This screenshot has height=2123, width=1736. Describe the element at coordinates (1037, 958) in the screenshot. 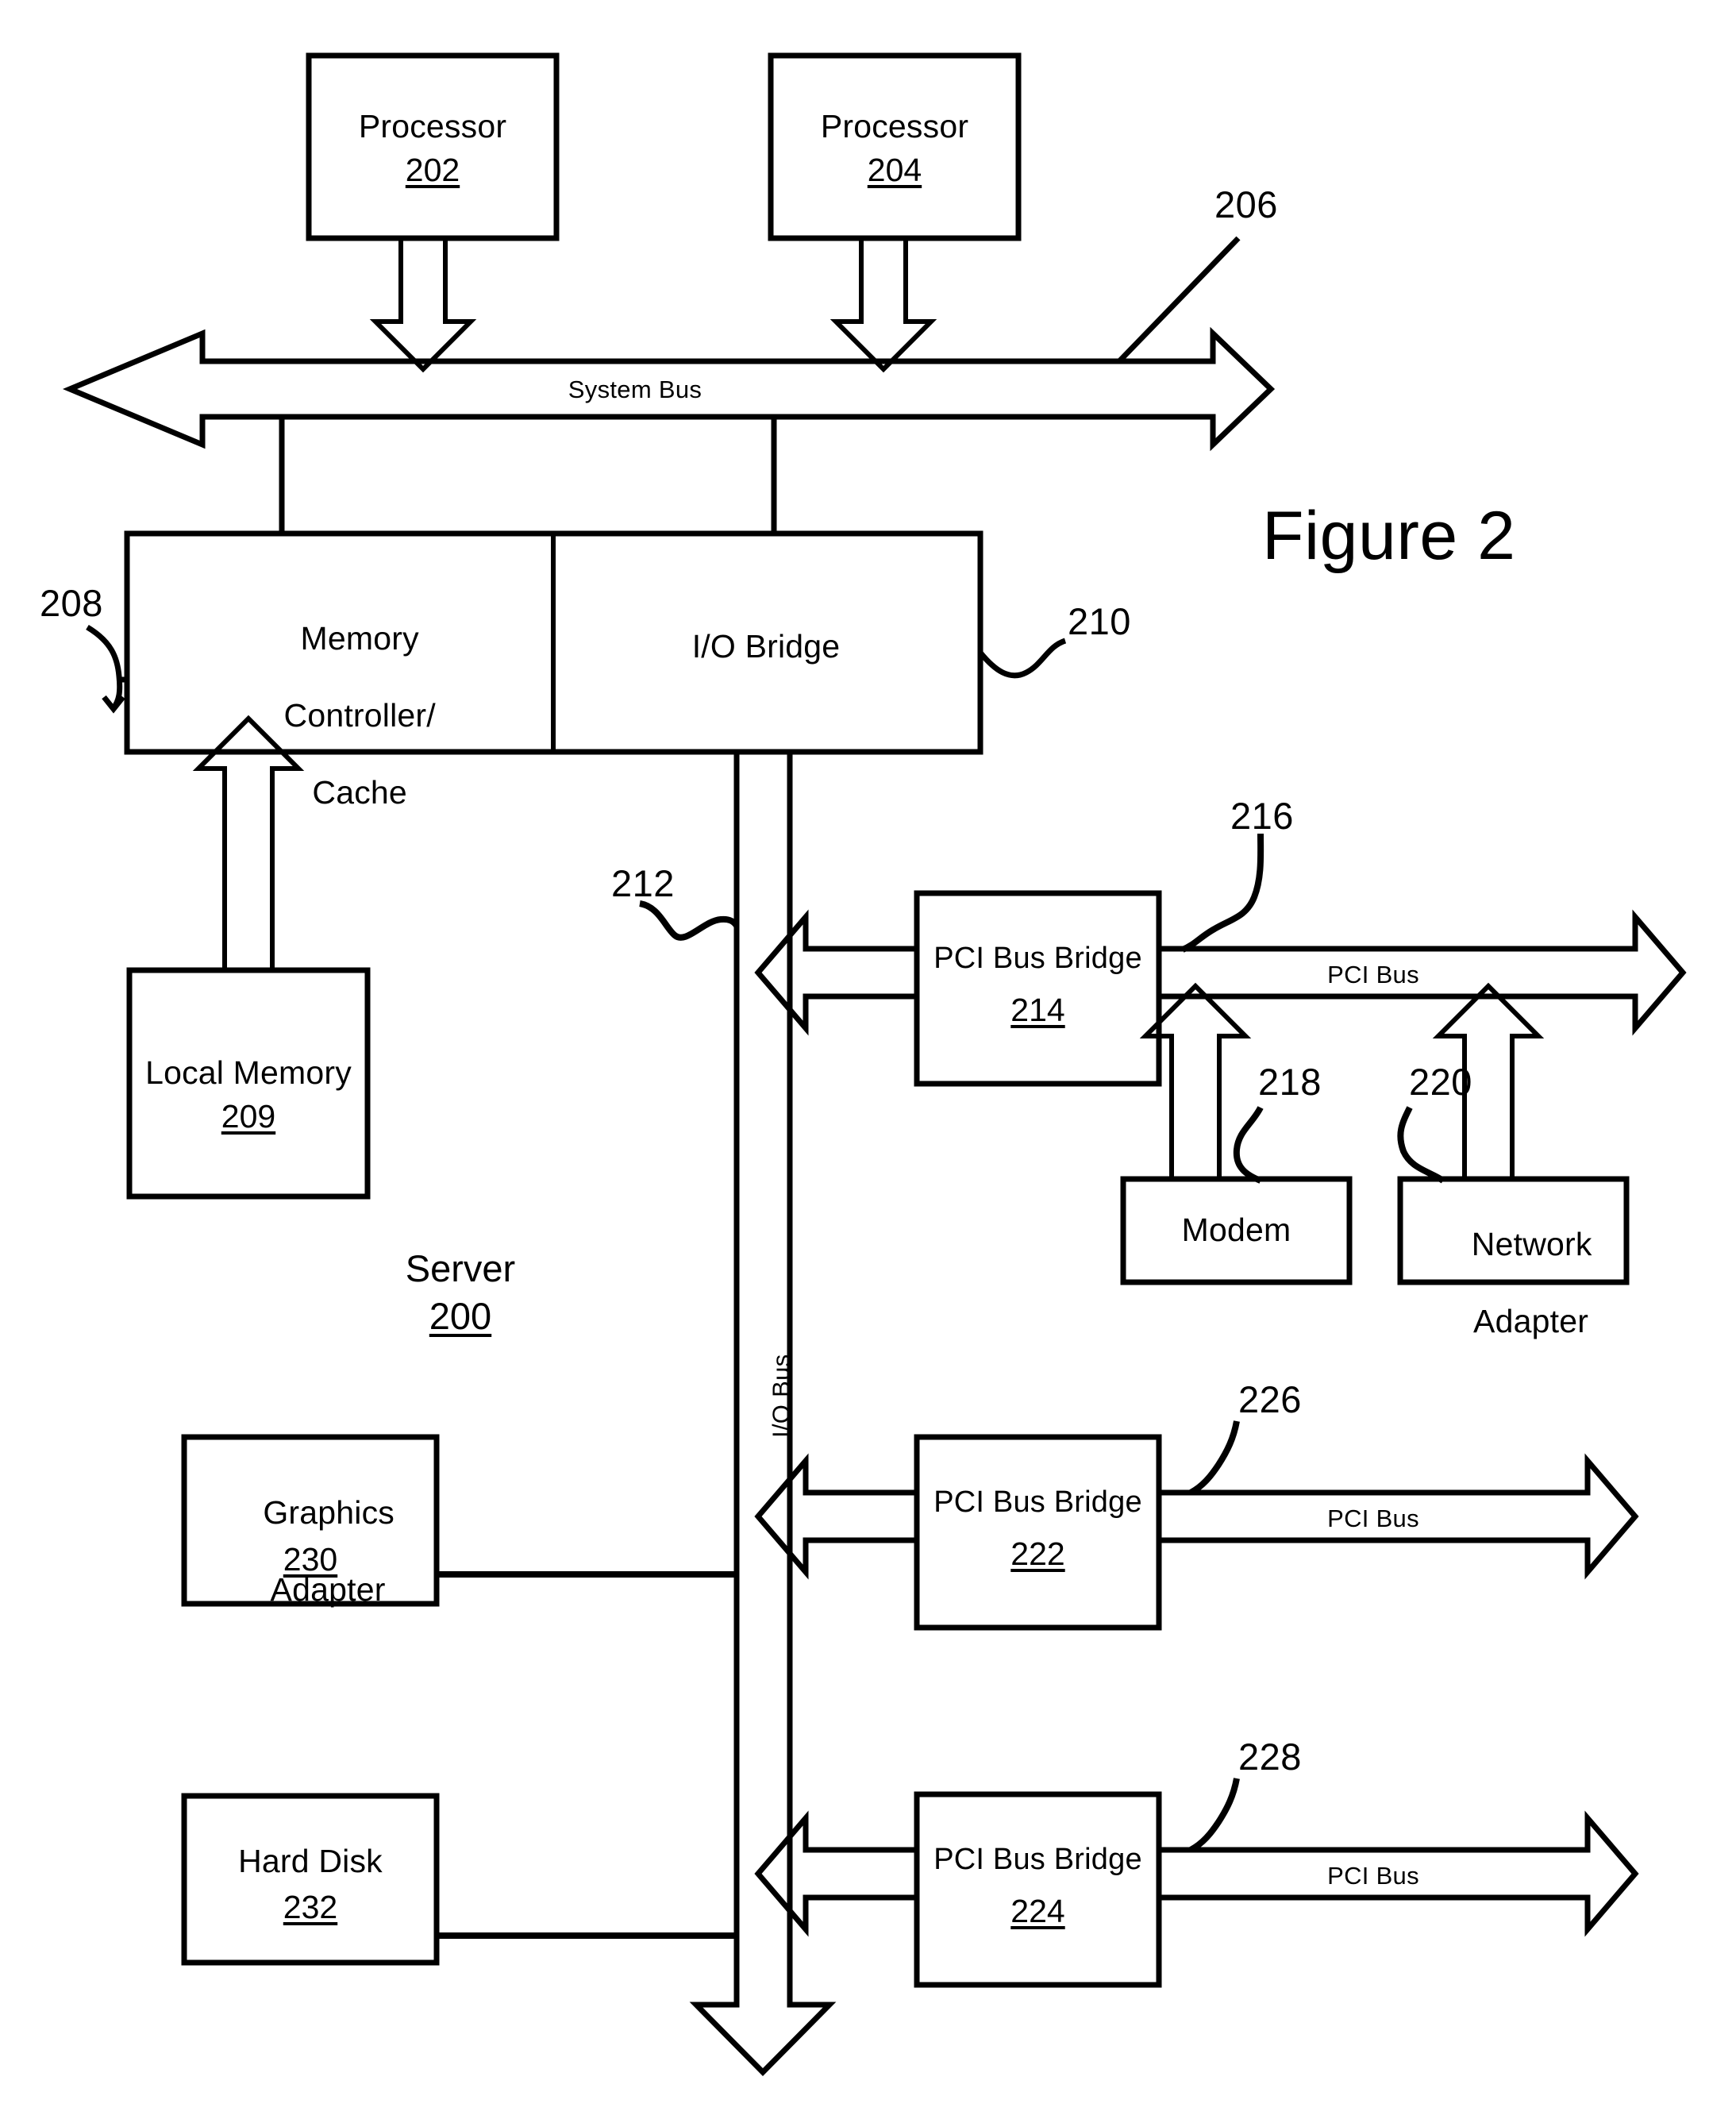

I see `pci-bus-bridge-214-label: PCI Bus Bridge` at that location.